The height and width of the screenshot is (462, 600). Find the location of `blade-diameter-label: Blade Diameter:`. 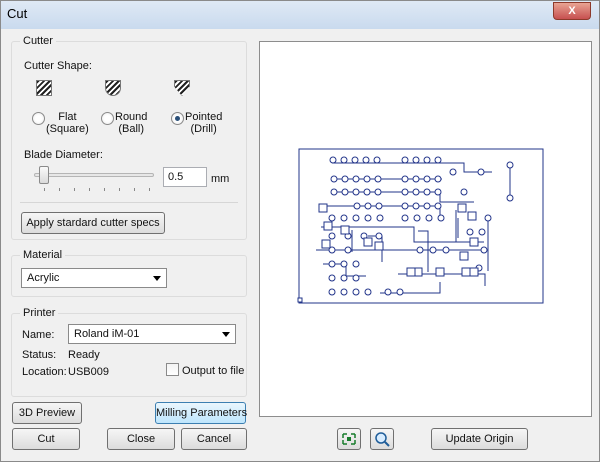

blade-diameter-label: Blade Diameter: is located at coordinates (63, 155).